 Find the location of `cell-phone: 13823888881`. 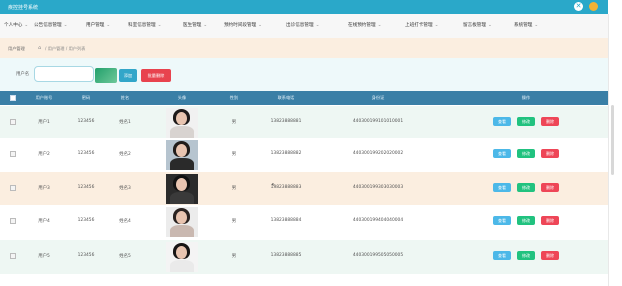

cell-phone: 13823888881 is located at coordinates (286, 121).